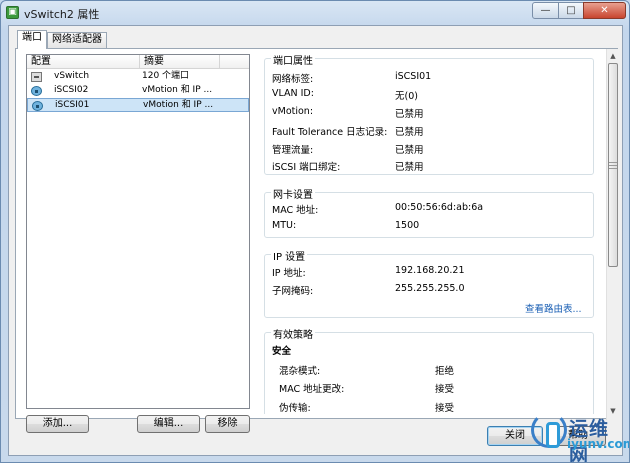 The image size is (630, 463). I want to click on watermark-domain: iyunv.com, so click(598, 444).